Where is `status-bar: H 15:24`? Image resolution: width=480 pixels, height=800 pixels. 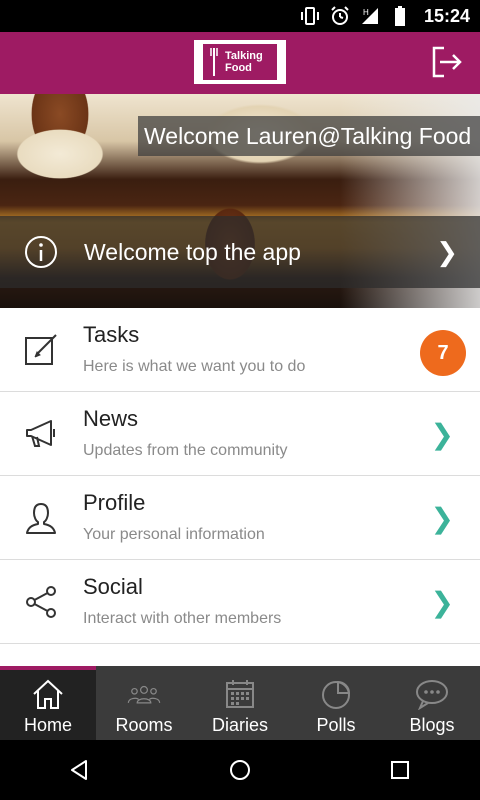
status-bar: H 15:24 is located at coordinates (240, 16).